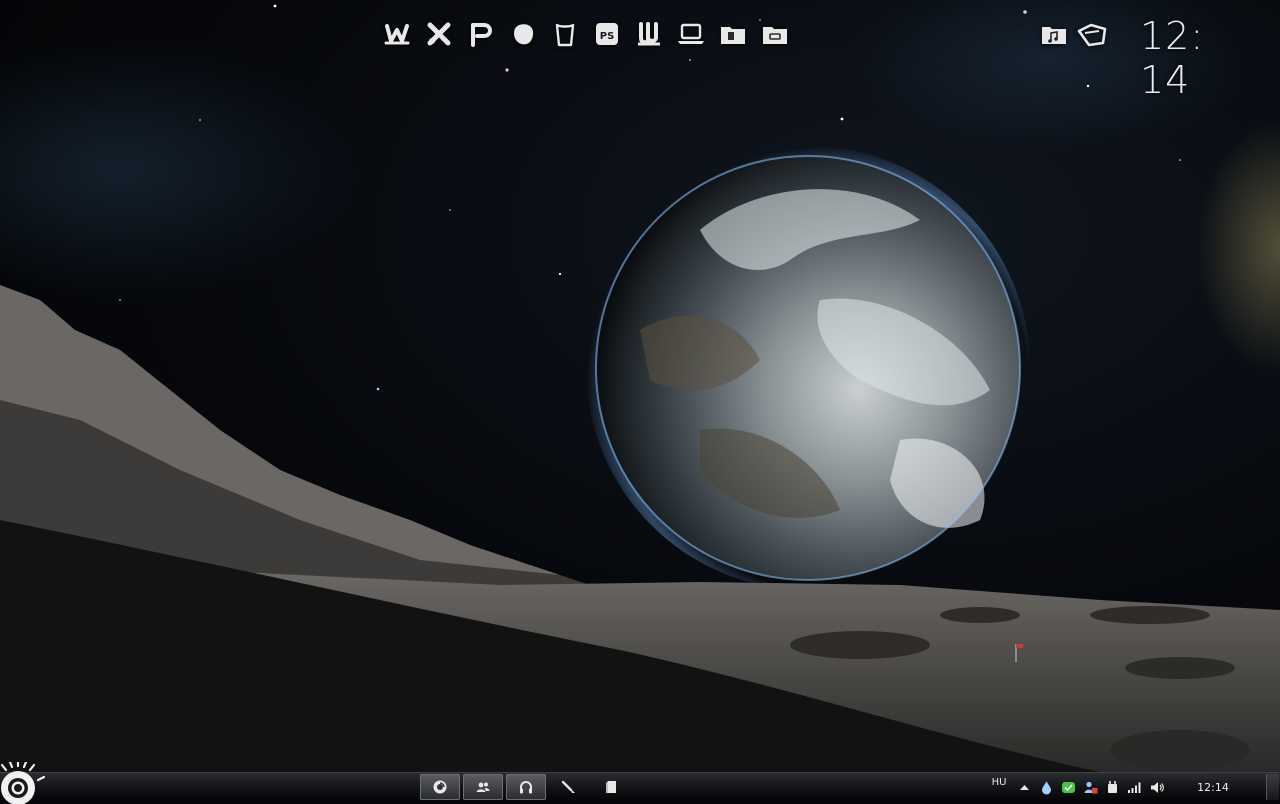 The image size is (1280, 804). I want to click on svg-text: PS, so click(607, 36).